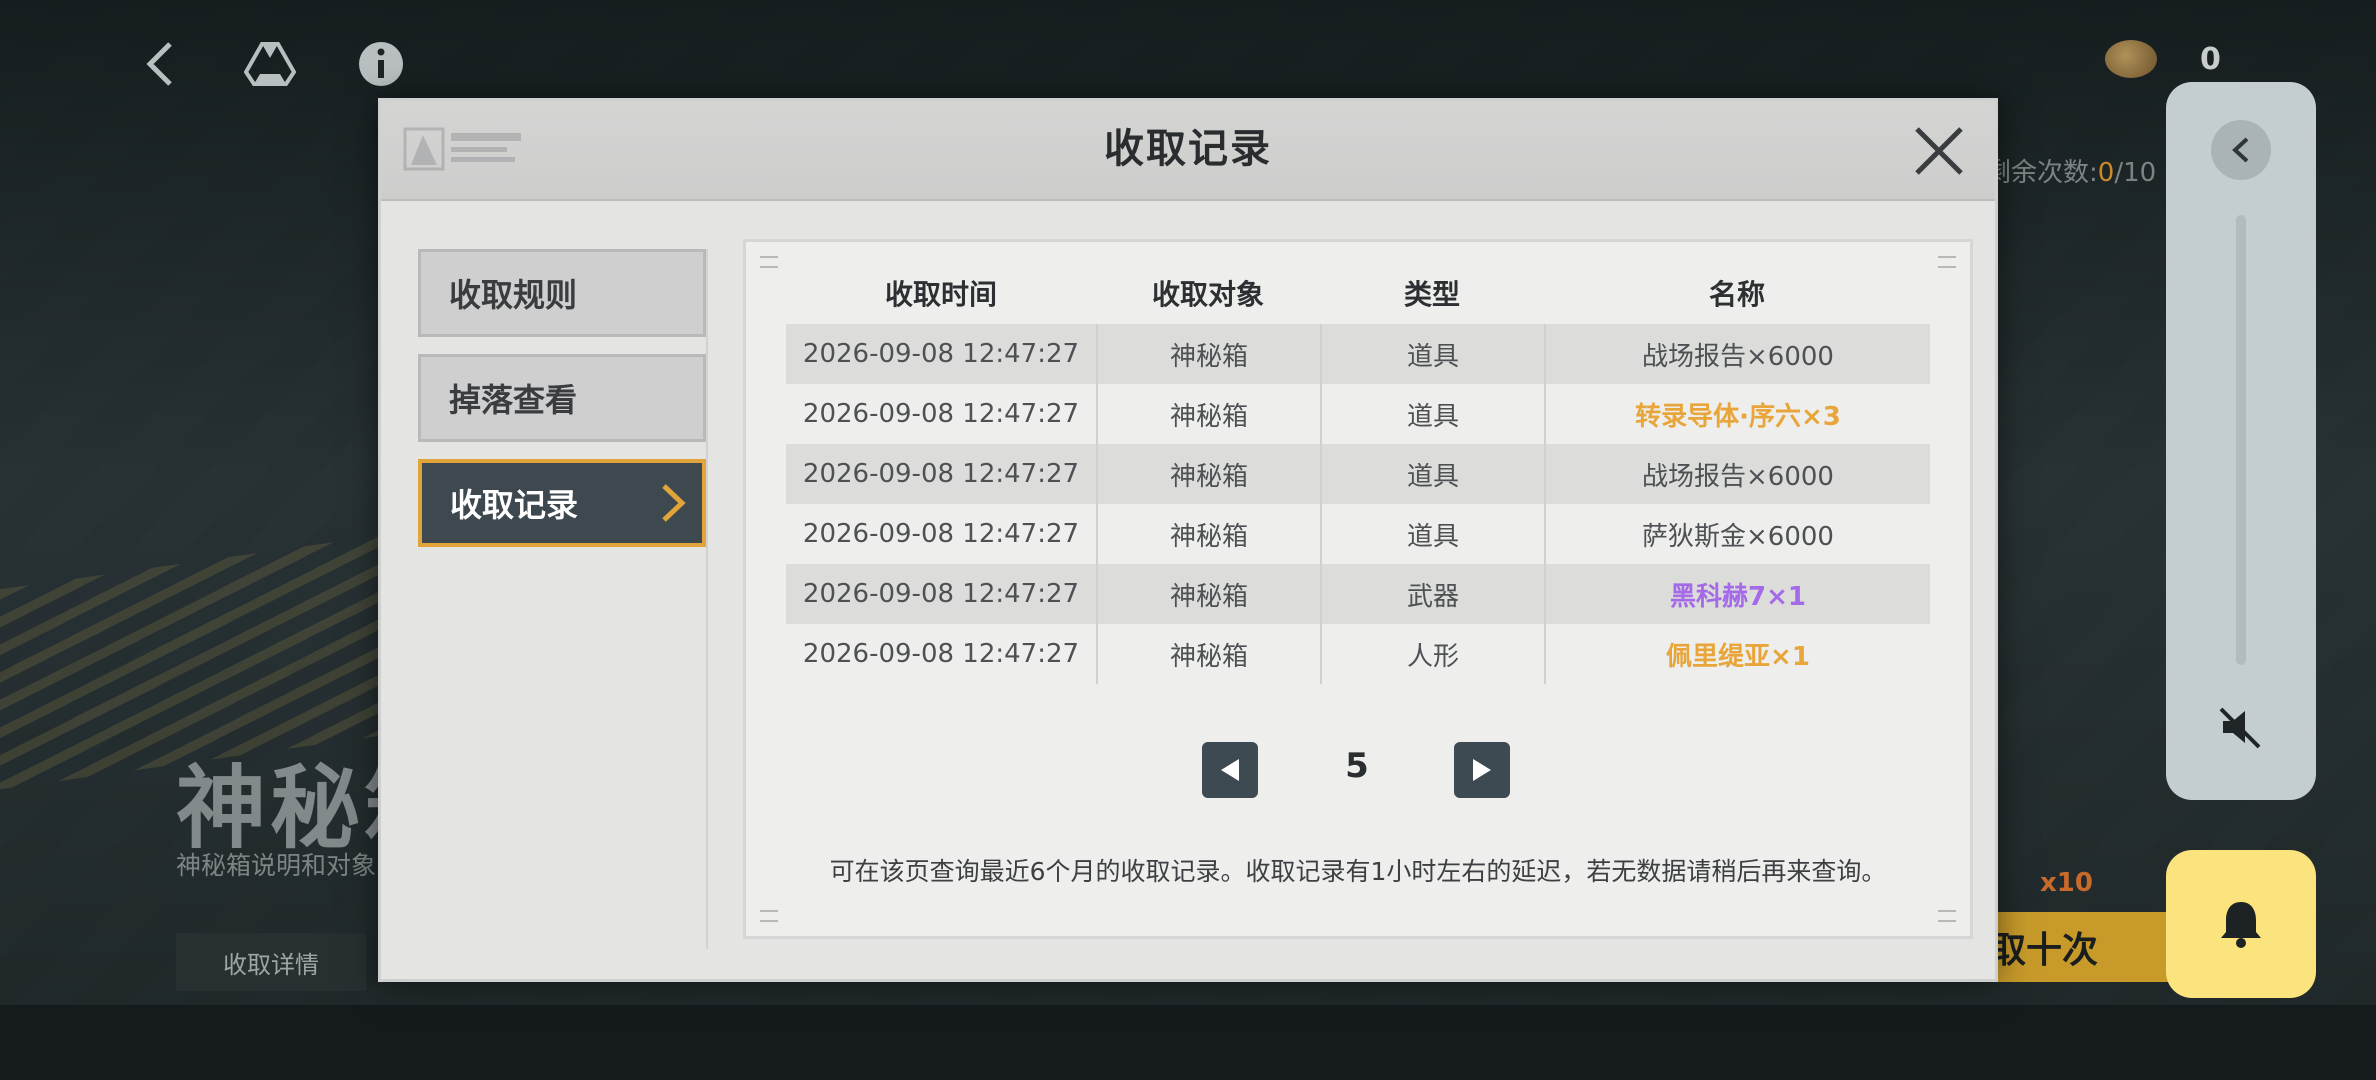 This screenshot has width=2376, height=1080. Describe the element at coordinates (1737, 534) in the screenshot. I see `cell-name: 萨狄斯金×6000` at that location.